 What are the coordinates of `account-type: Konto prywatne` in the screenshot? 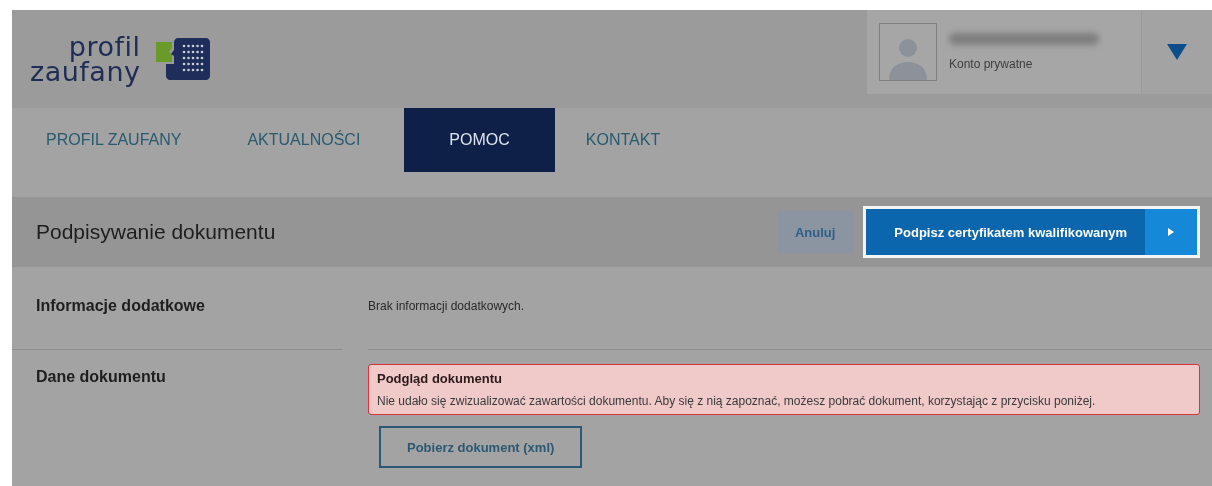 It's located at (991, 64).